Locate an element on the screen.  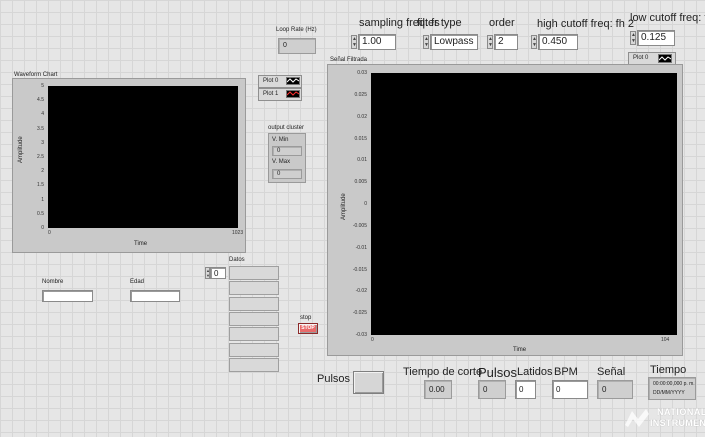
vmax-label: V. Max is located at coordinates (281, 162).